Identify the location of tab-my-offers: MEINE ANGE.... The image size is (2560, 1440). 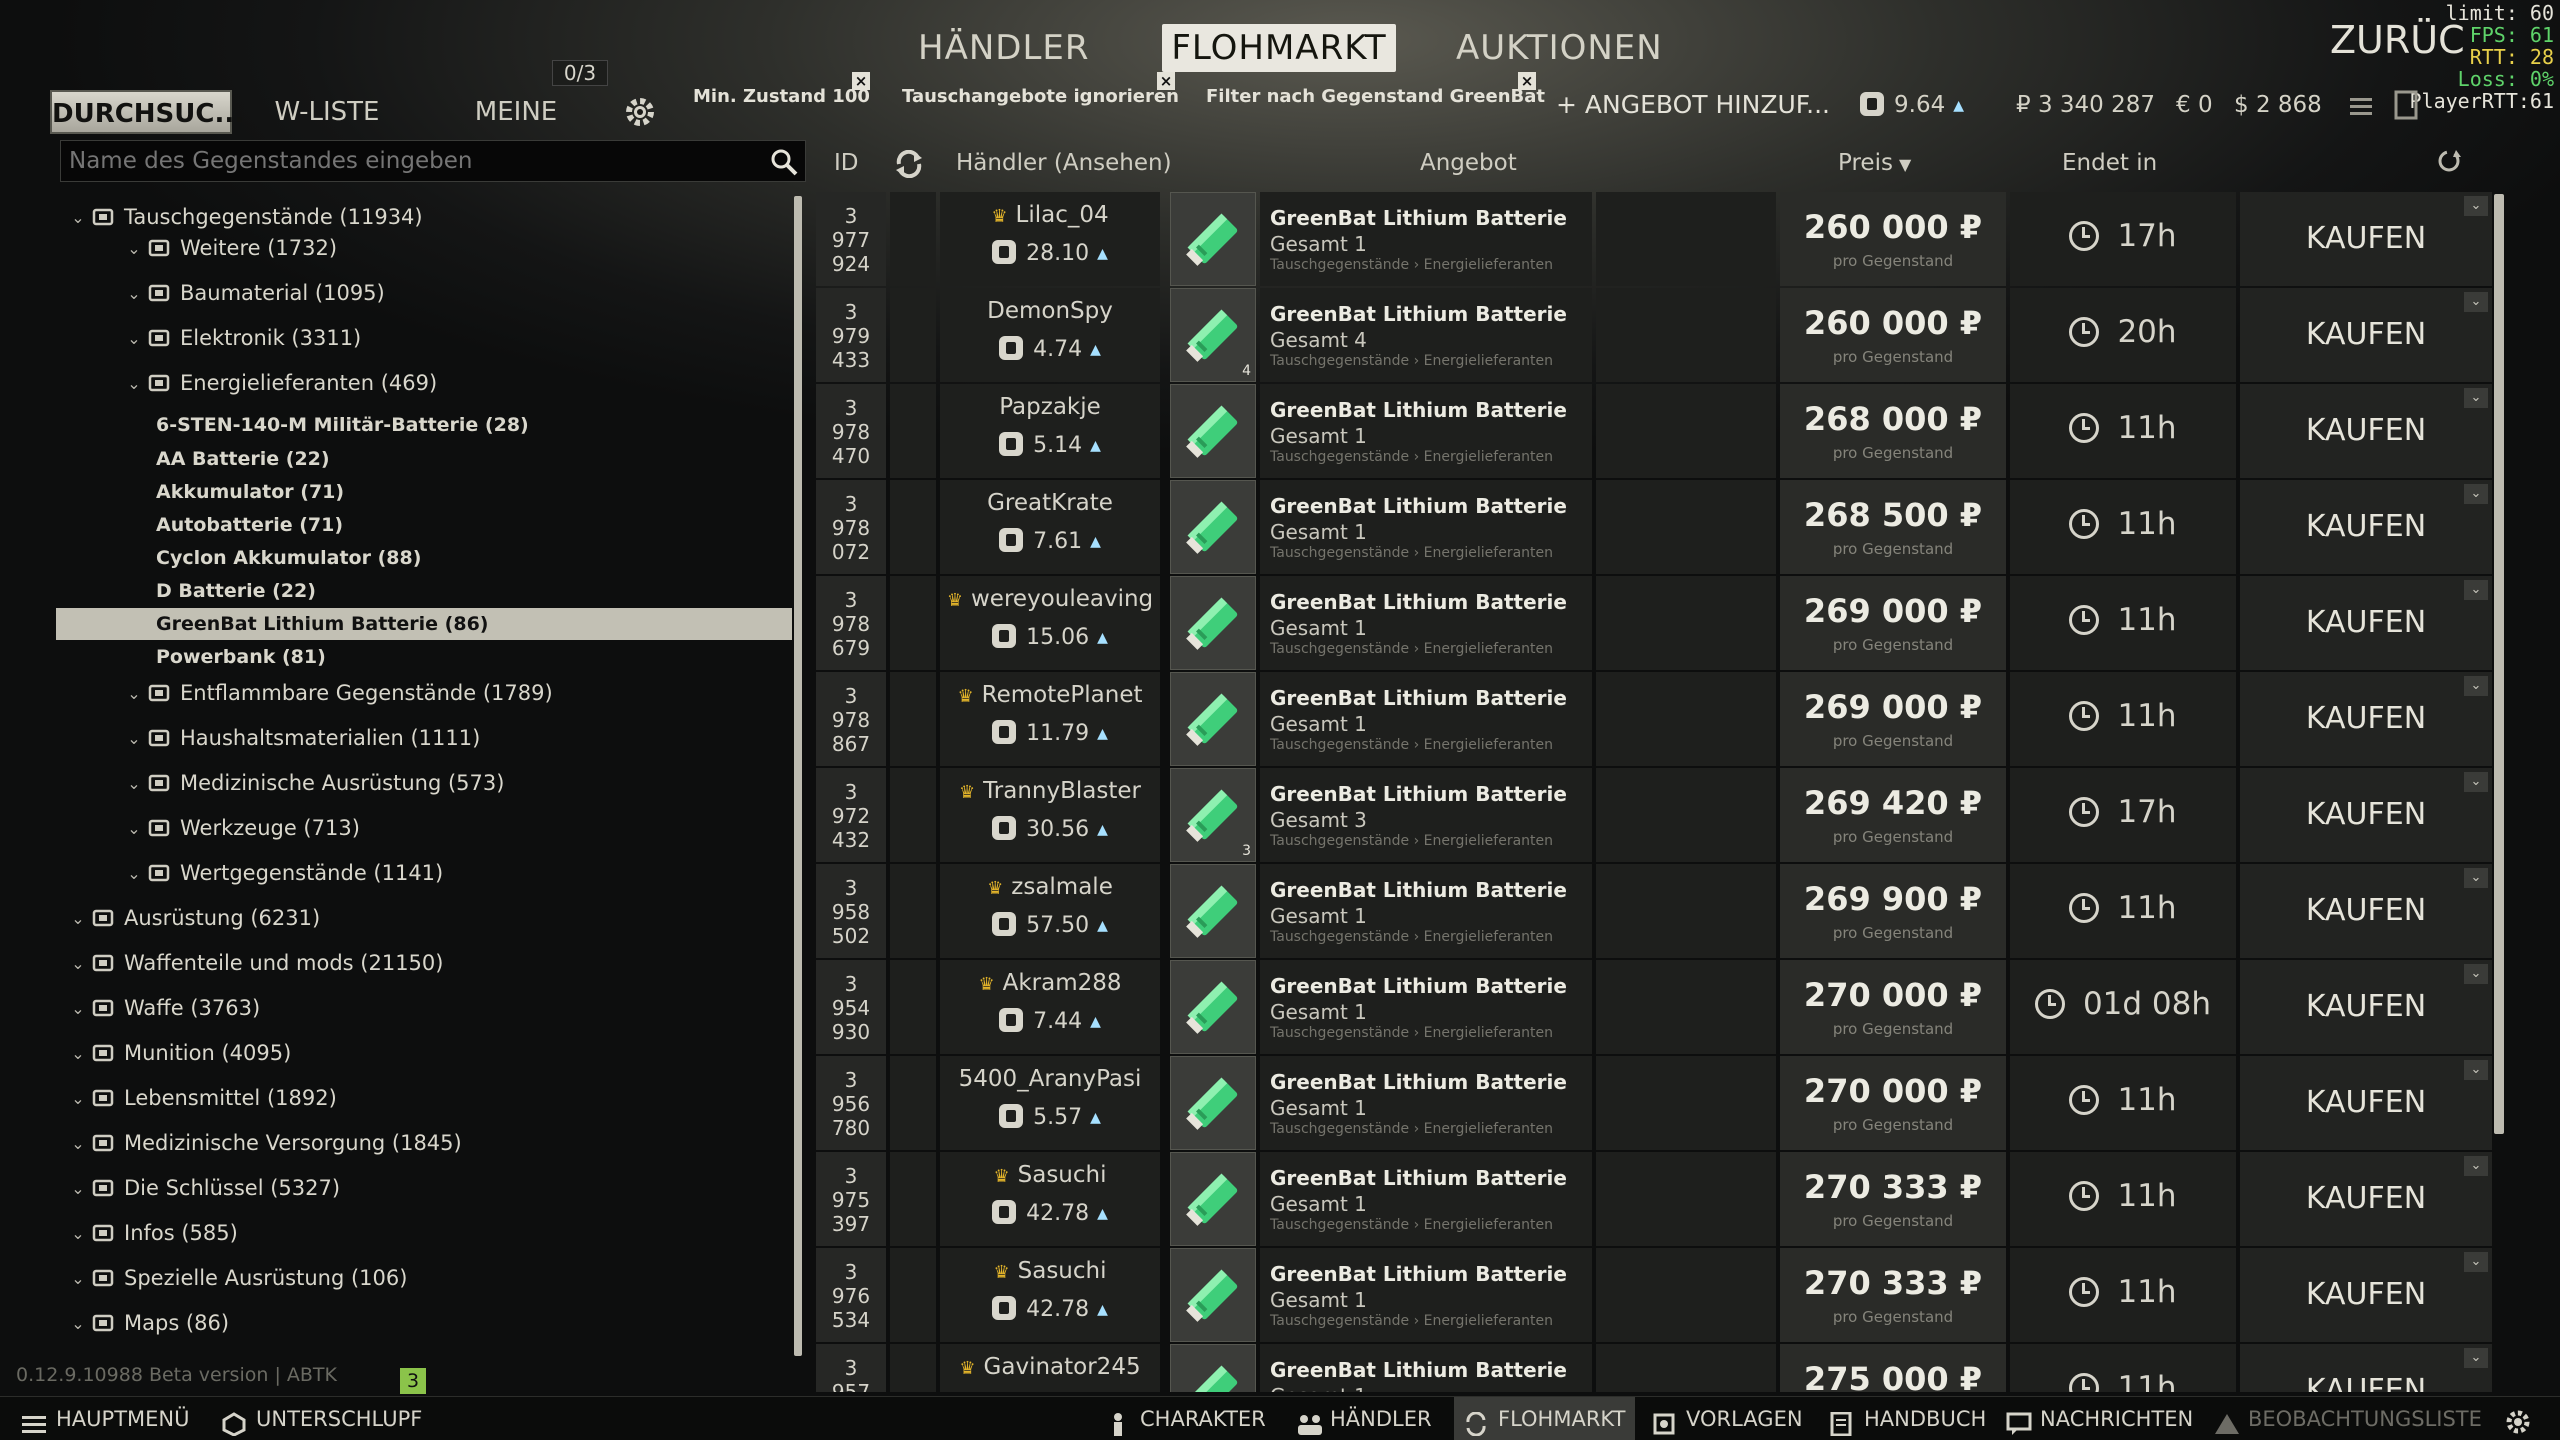
(516, 130).